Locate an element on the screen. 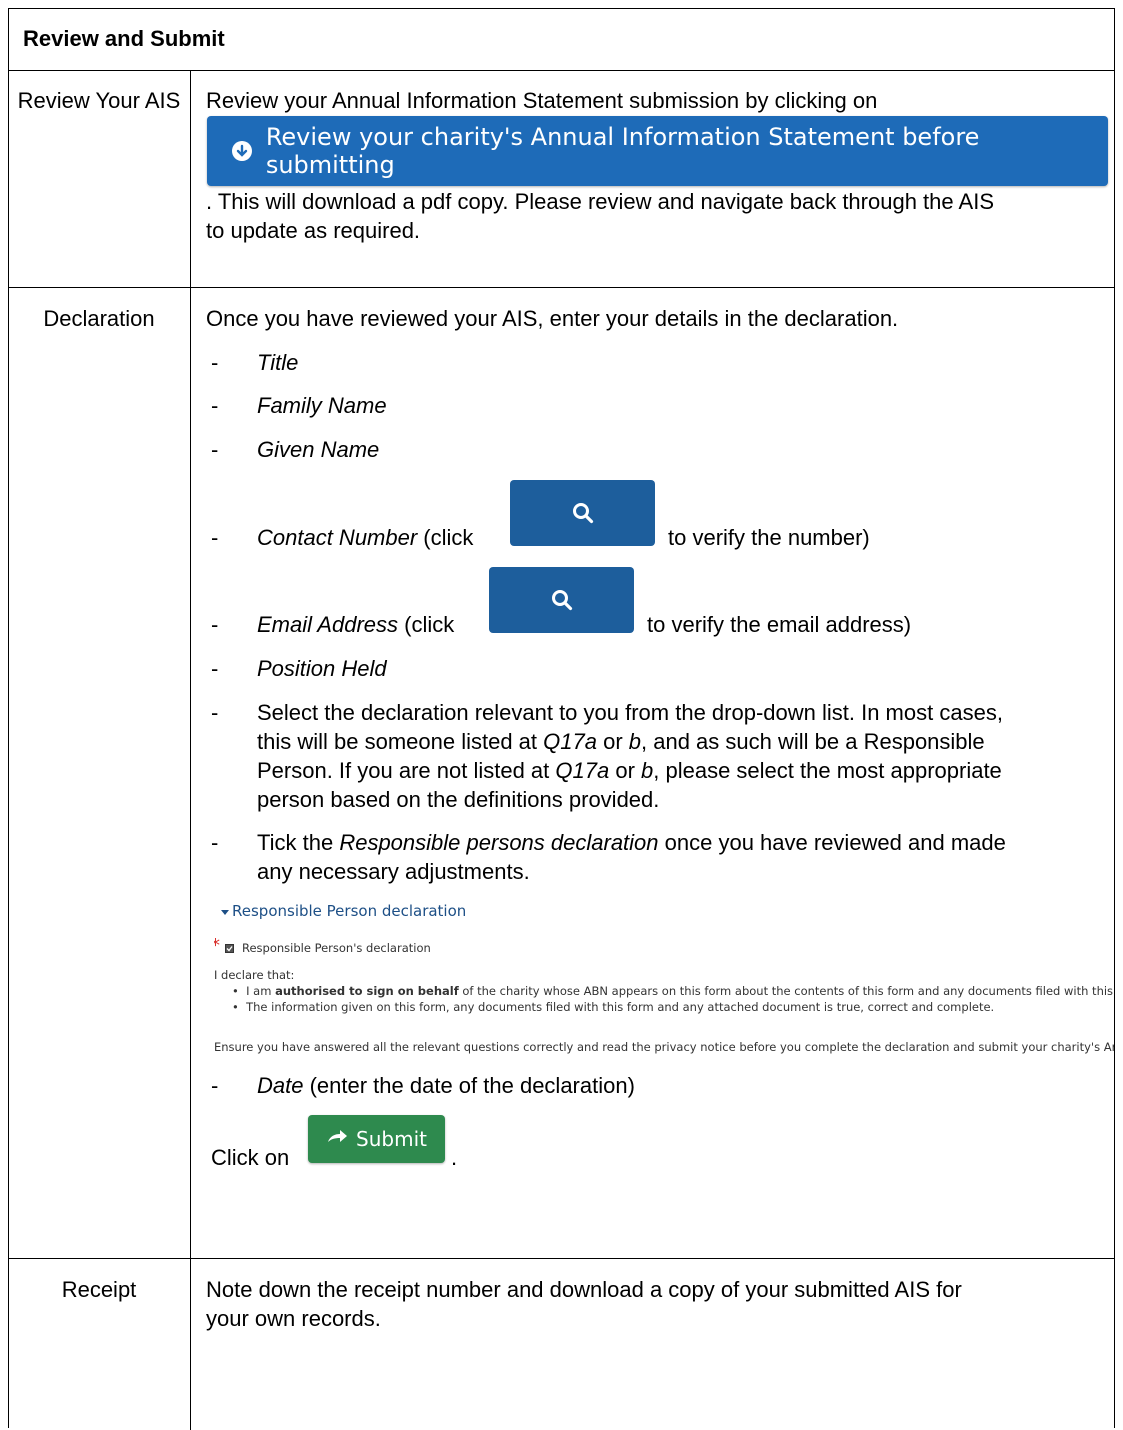 This screenshot has width=1123, height=1430. review-after-line2: to update as required. is located at coordinates (313, 230).